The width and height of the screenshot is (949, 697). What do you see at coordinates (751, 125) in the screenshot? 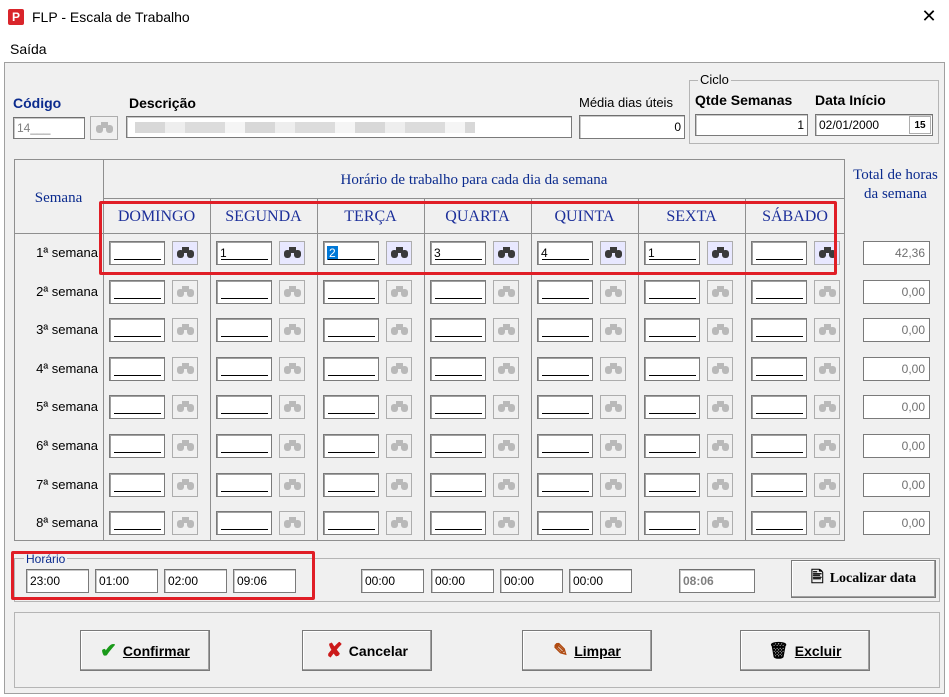
I see `qtde-semanas-field: 1` at bounding box center [751, 125].